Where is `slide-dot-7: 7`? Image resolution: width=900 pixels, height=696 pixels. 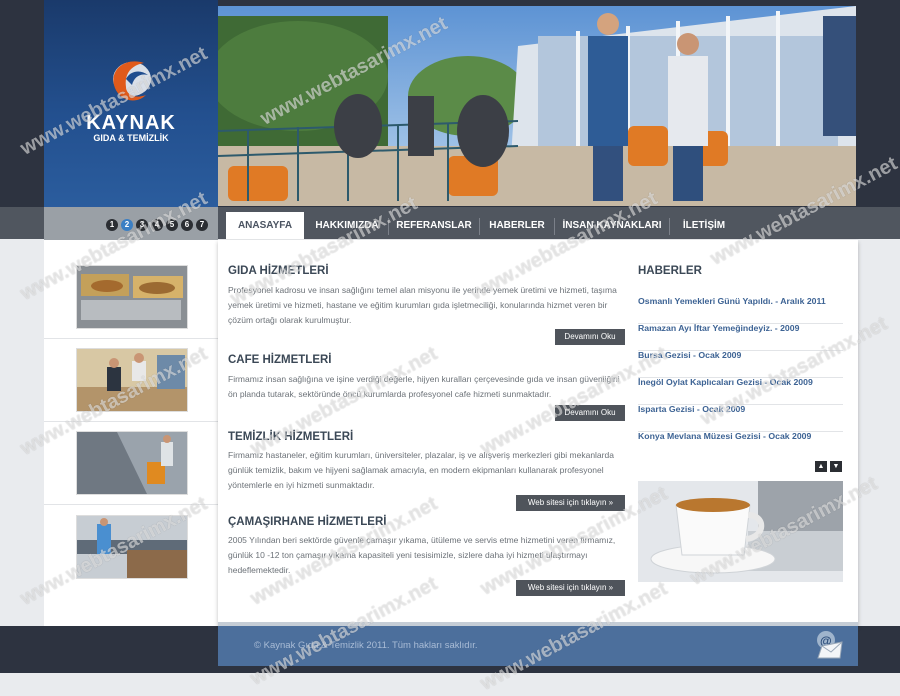
slide-dot-7: 7 is located at coordinates (202, 225).